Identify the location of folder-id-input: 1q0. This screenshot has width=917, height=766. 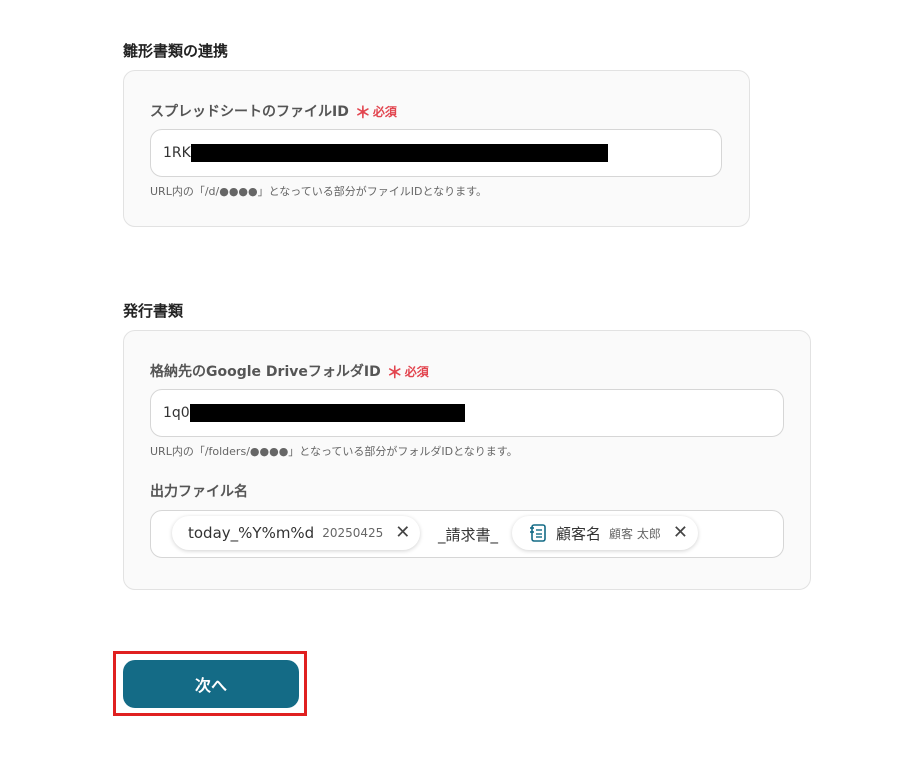
(467, 413).